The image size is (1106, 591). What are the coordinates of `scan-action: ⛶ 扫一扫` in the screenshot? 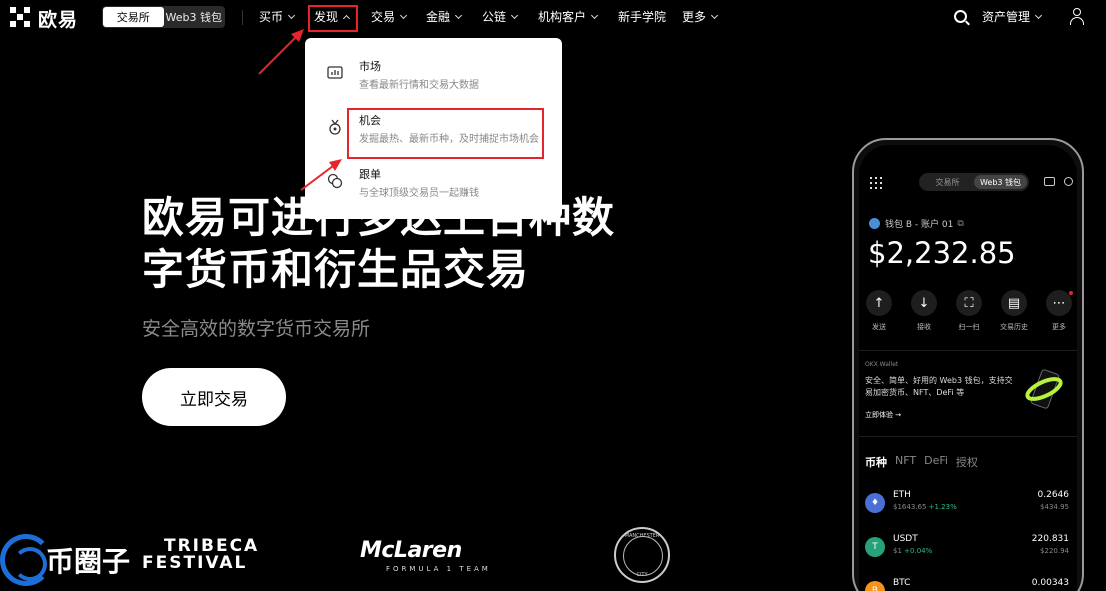 It's located at (969, 311).